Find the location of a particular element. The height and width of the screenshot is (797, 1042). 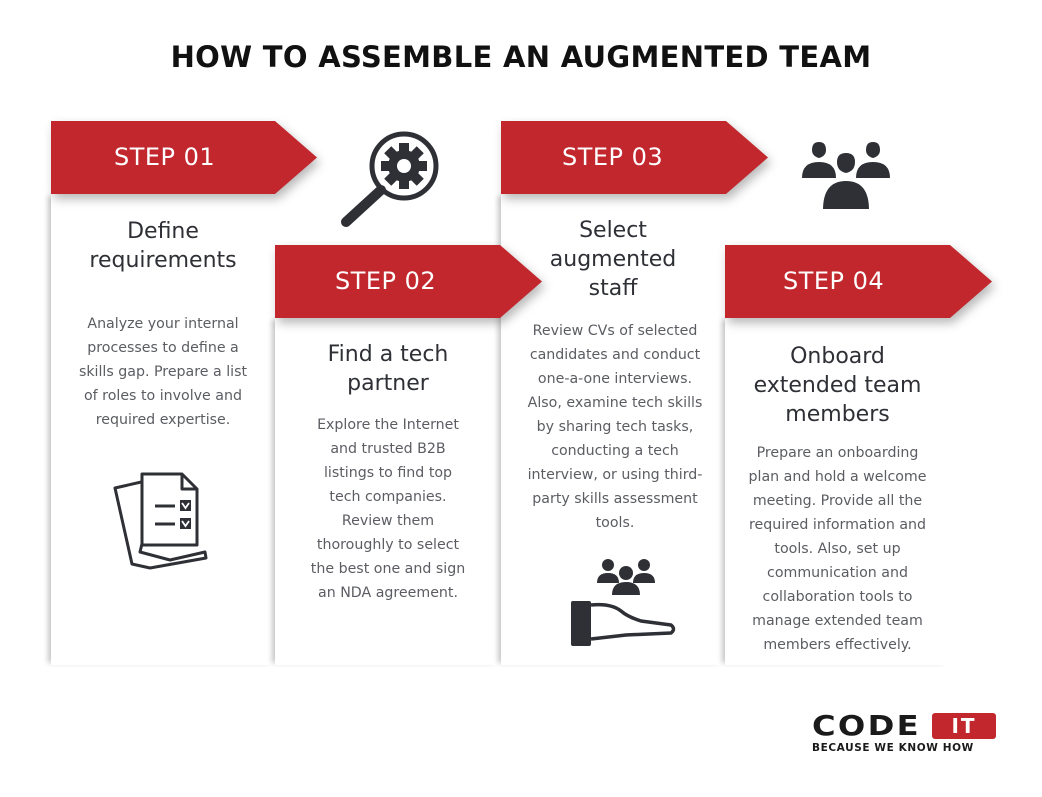

description-line: meeting. Provide all the is located at coordinates (837, 501).